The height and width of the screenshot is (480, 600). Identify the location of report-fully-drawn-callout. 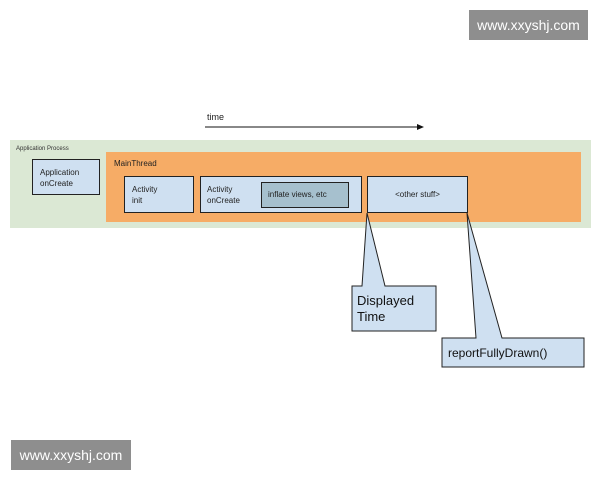
(513, 290).